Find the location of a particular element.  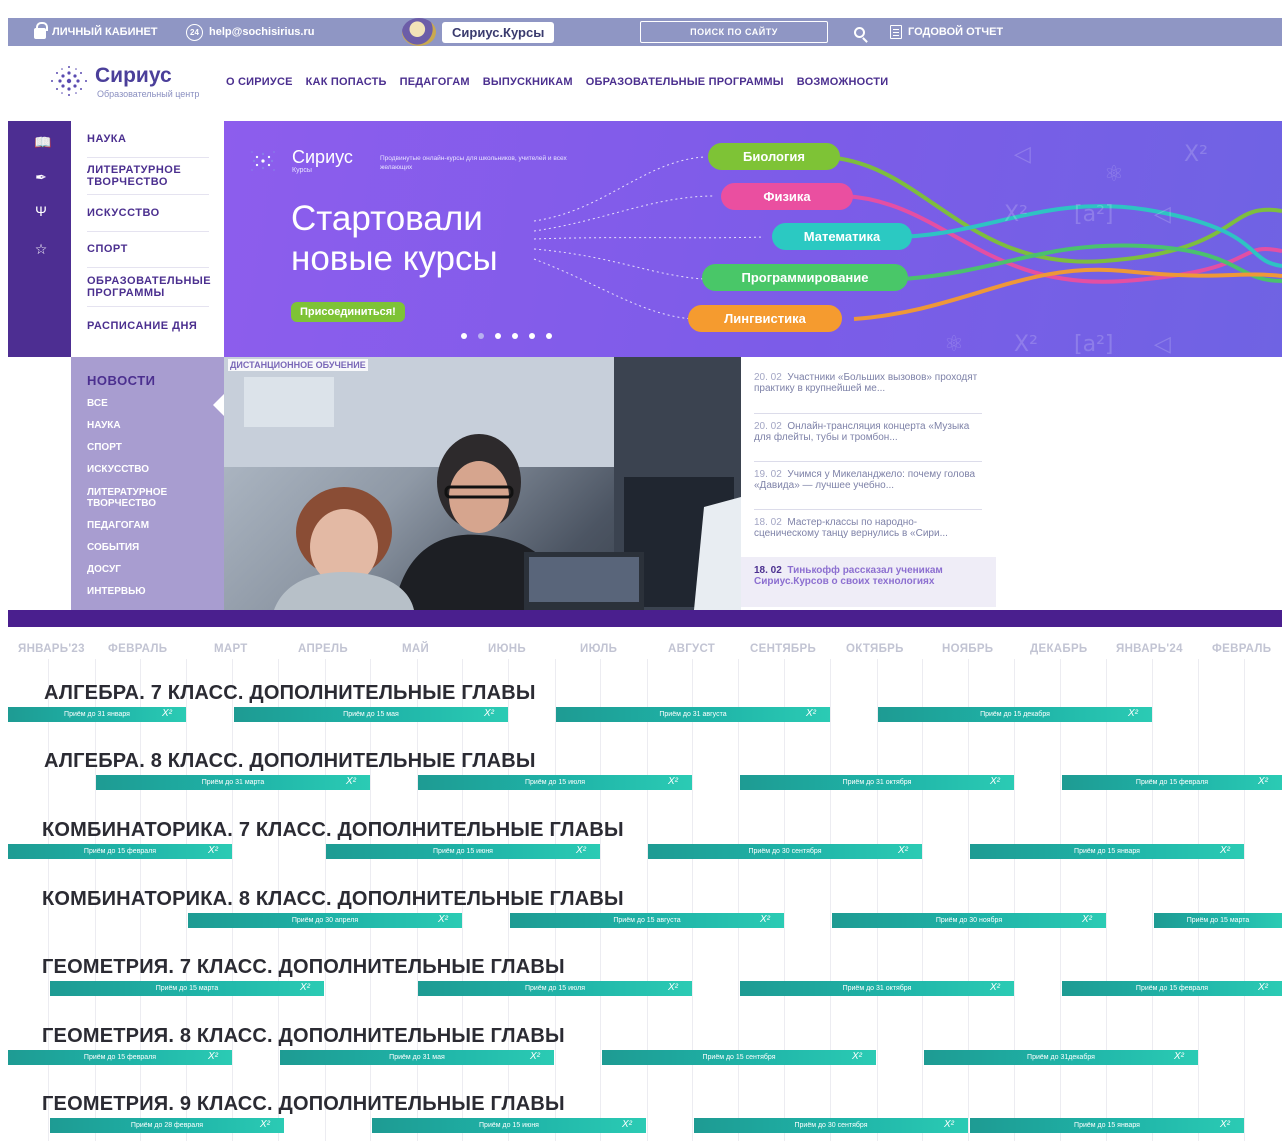

banner-headline: Стартовали новые курсы is located at coordinates (394, 238).